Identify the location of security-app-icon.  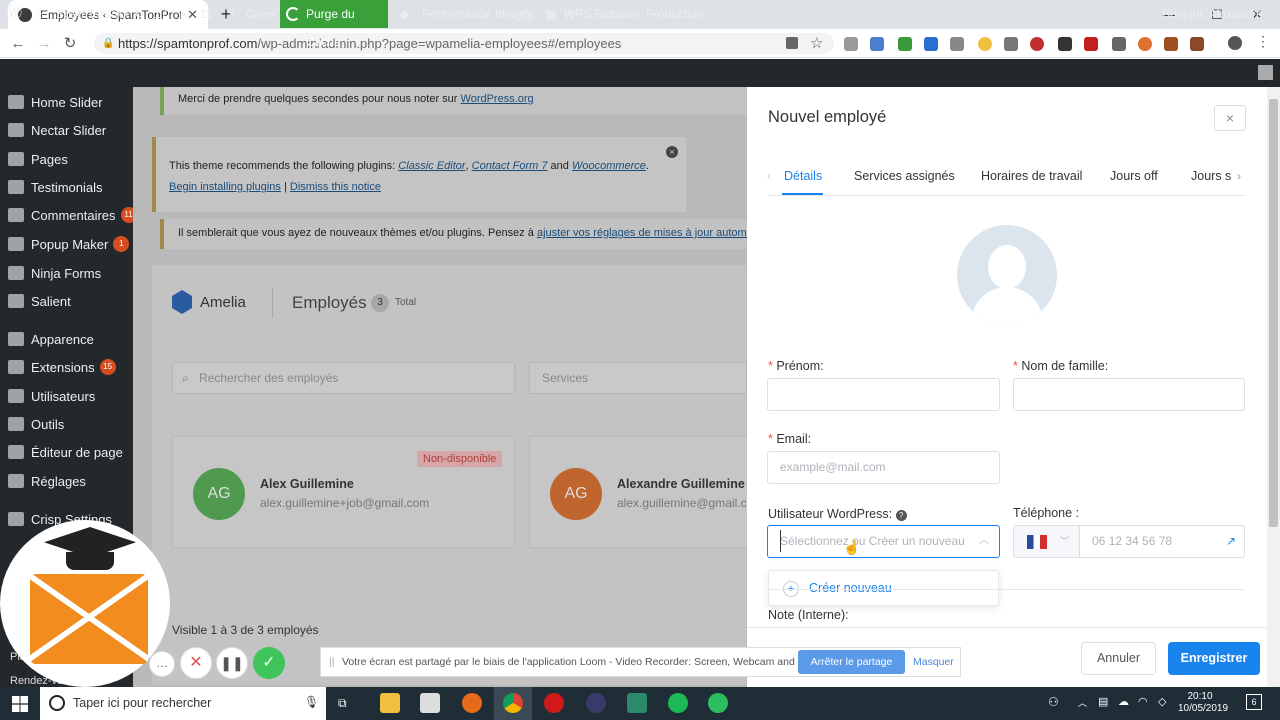
(637, 703).